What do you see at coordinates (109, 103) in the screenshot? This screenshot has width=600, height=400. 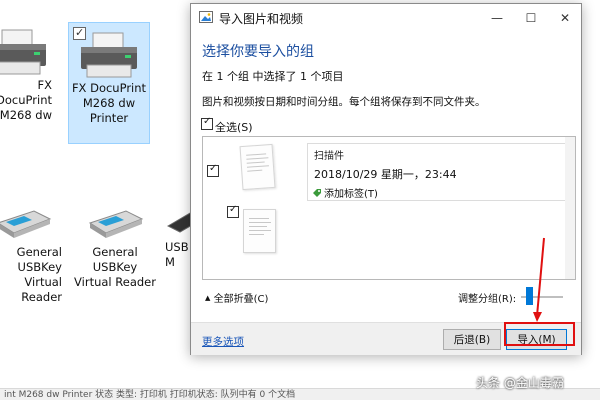 I see `device-label: FX DocuPrint M268 dw Printer` at bounding box center [109, 103].